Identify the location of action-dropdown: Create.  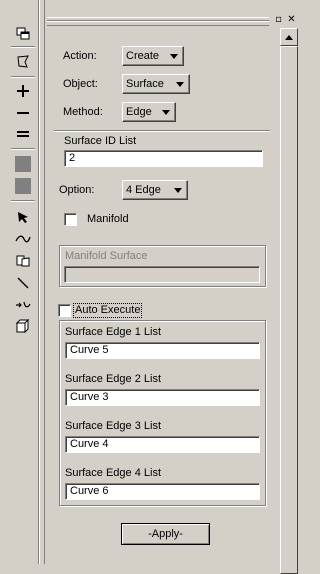
(153, 56).